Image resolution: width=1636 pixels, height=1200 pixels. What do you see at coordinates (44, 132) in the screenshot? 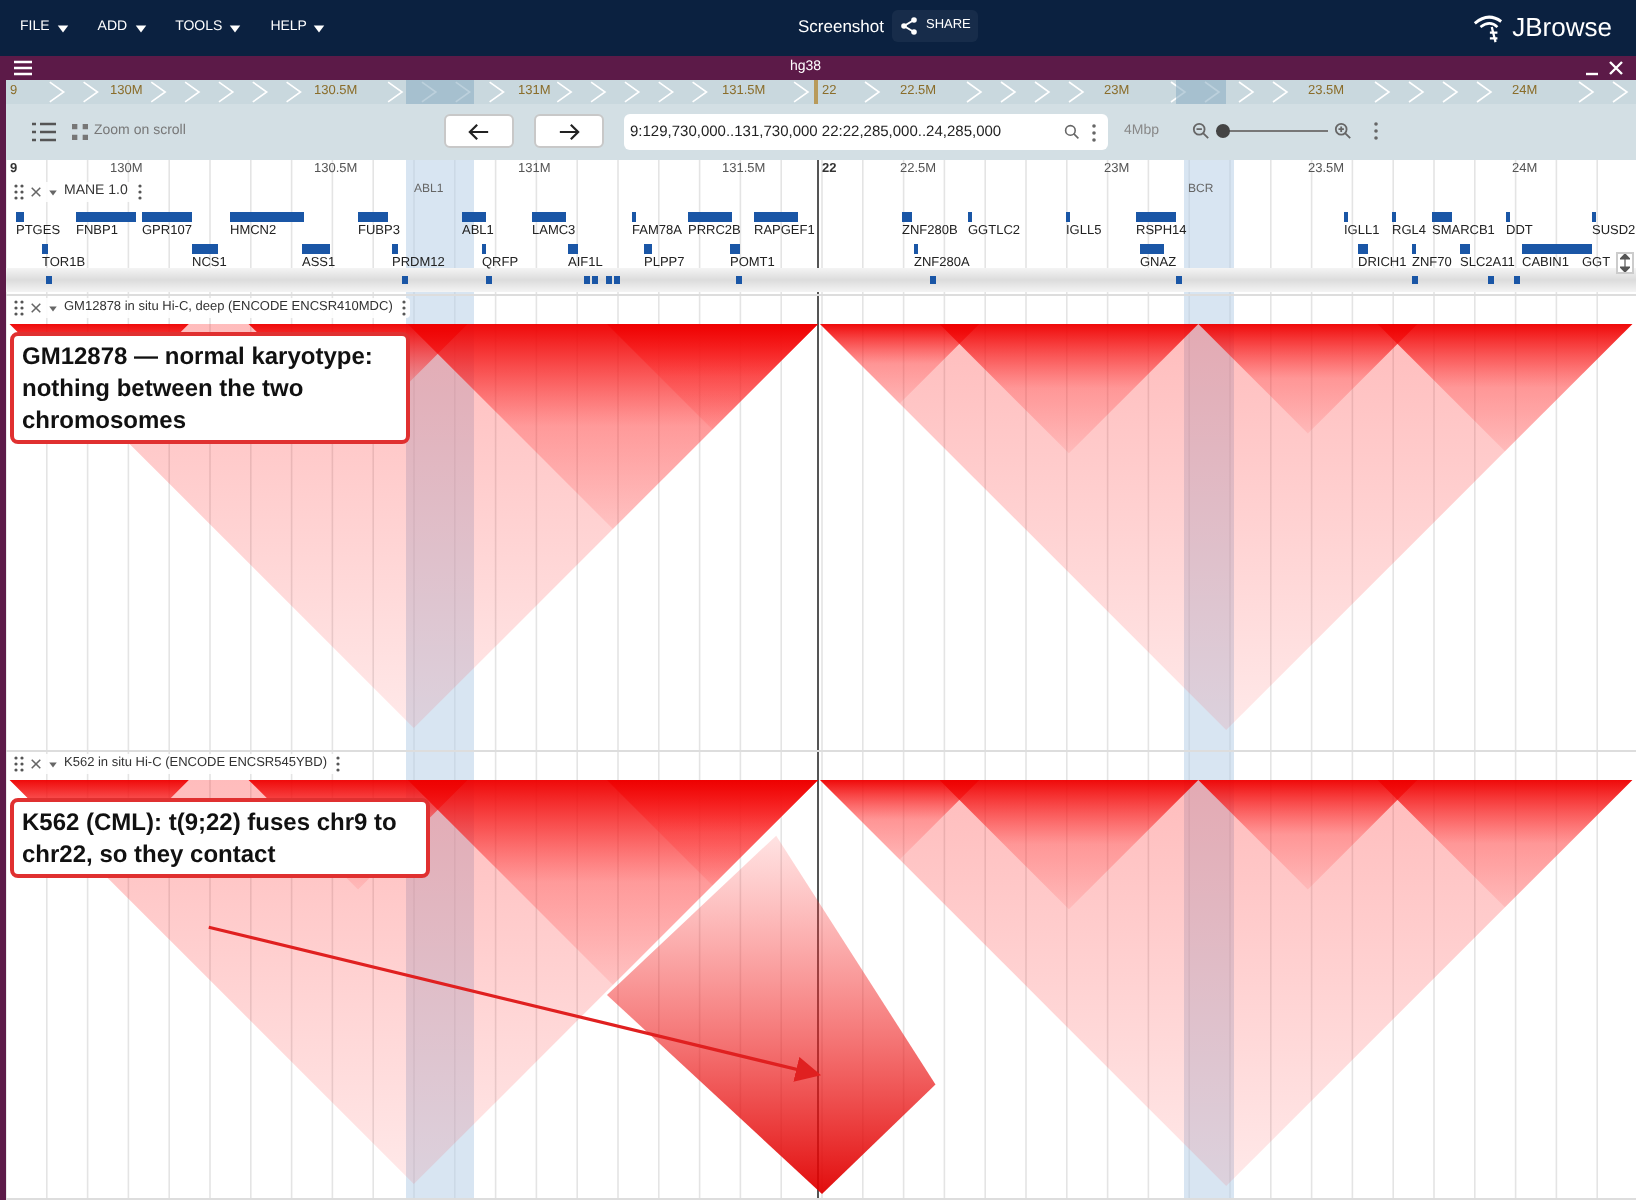
I see `track-list-icon` at bounding box center [44, 132].